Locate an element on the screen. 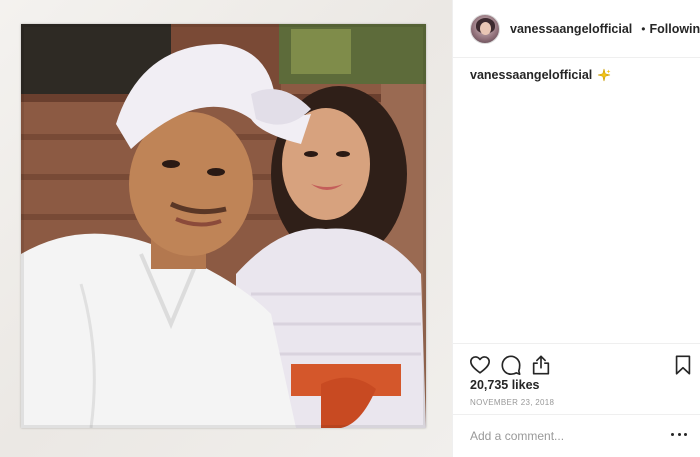 This screenshot has height=457, width=700. comment-bar is located at coordinates (576, 435).